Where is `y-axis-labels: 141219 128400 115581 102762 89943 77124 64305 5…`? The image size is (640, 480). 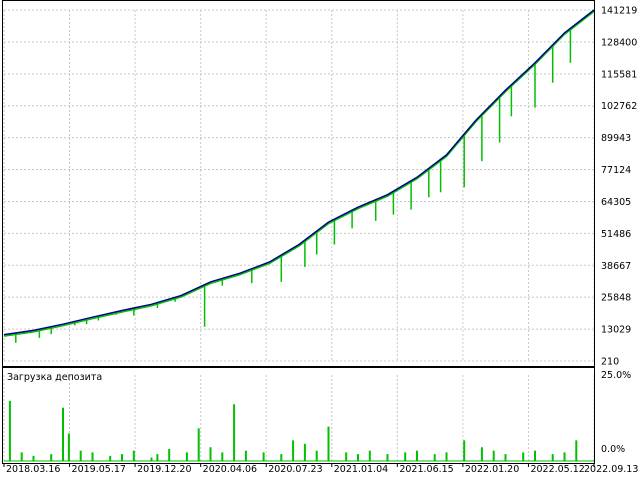 y-axis-labels: 141219 128400 115581 102762 89943 77124 64305 5… is located at coordinates (619, 187).